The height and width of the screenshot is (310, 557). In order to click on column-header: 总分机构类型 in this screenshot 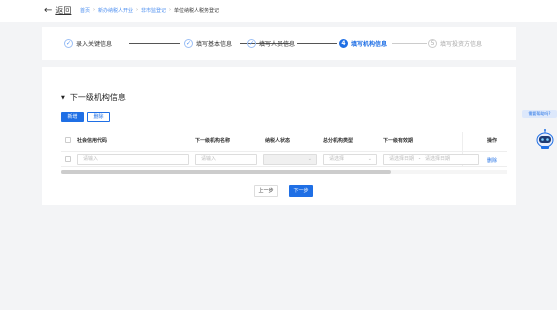, I will do `click(338, 141)`.